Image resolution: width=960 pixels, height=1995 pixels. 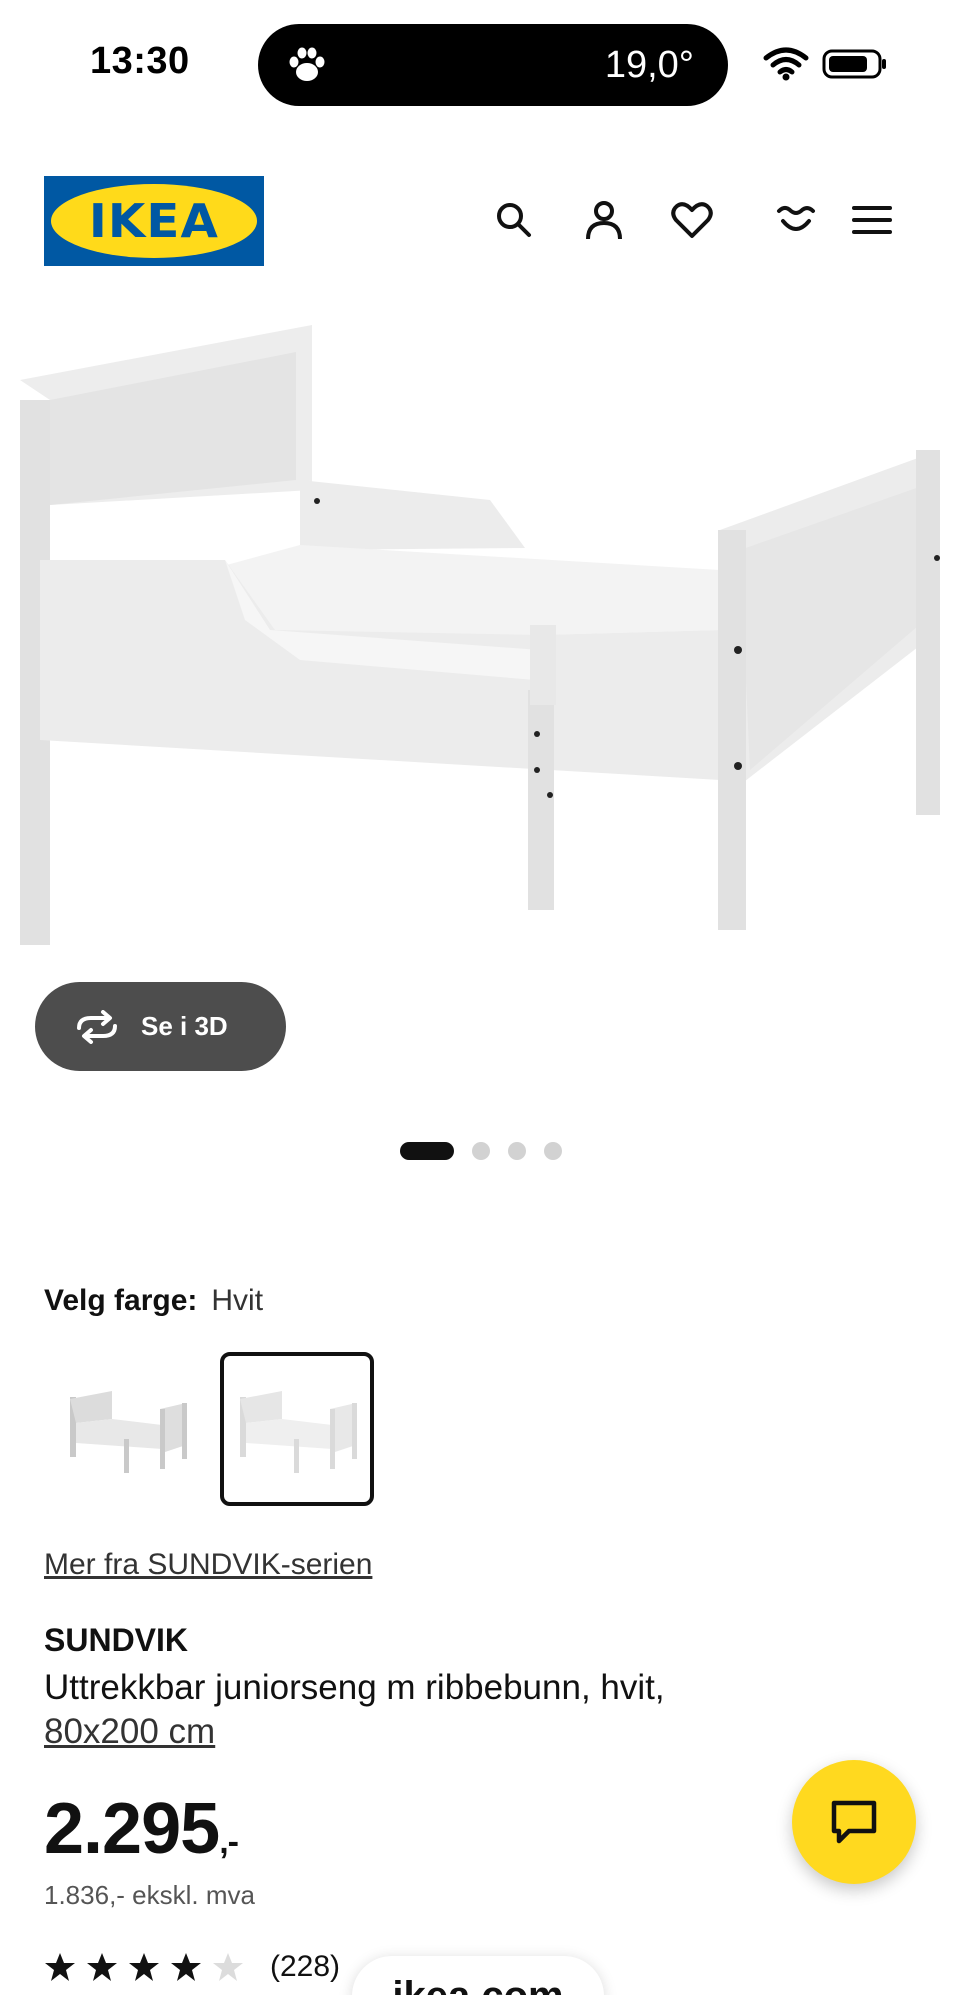 I want to click on rating-summary: (228), so click(x=192, y=1967).